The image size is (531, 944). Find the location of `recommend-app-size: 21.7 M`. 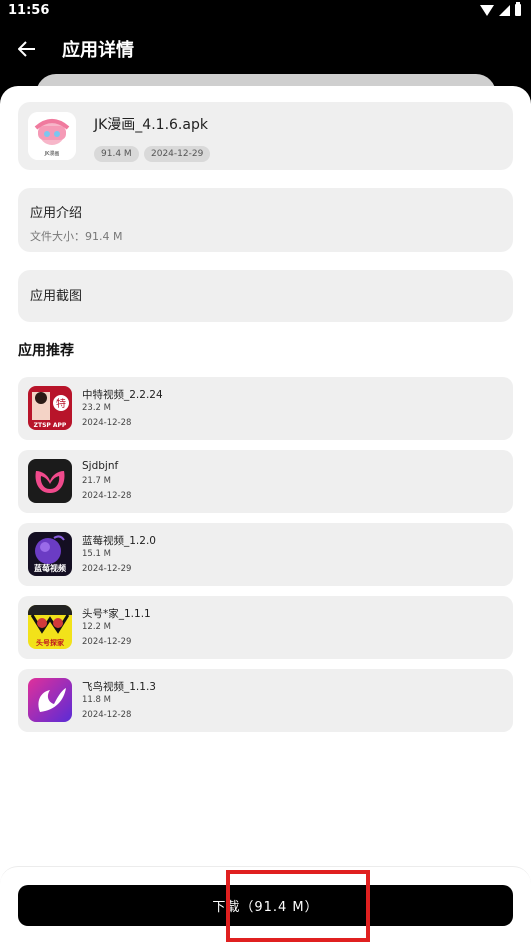

recommend-app-size: 21.7 M is located at coordinates (96, 481).